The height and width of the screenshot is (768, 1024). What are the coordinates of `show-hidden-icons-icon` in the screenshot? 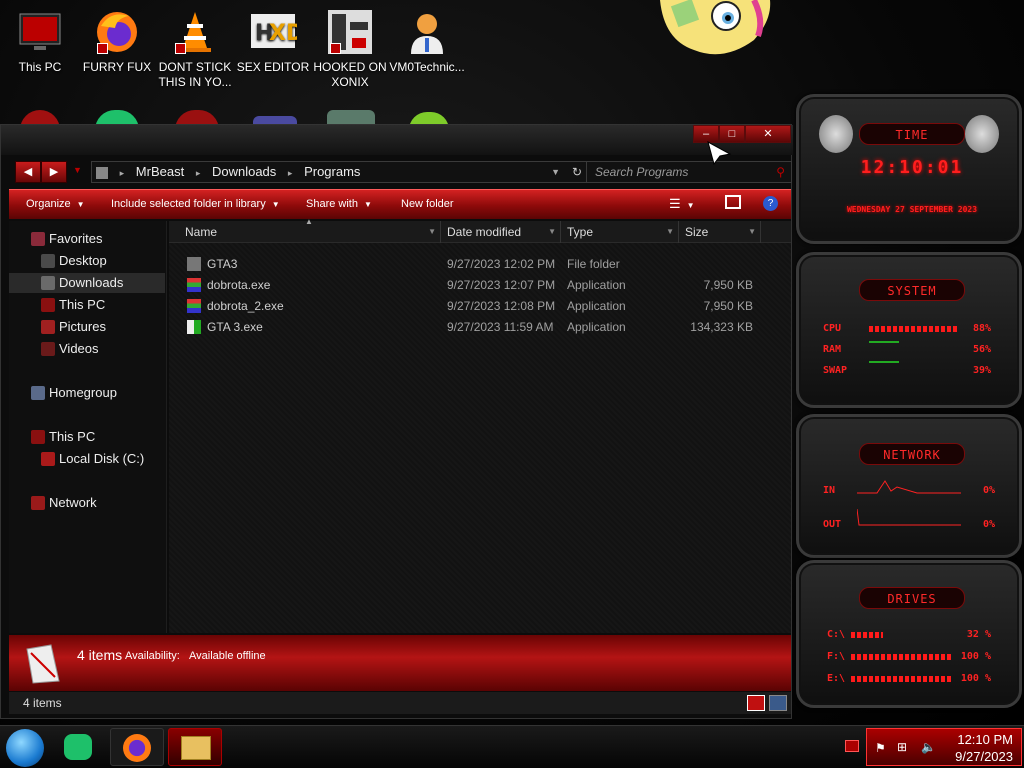 It's located at (852, 746).